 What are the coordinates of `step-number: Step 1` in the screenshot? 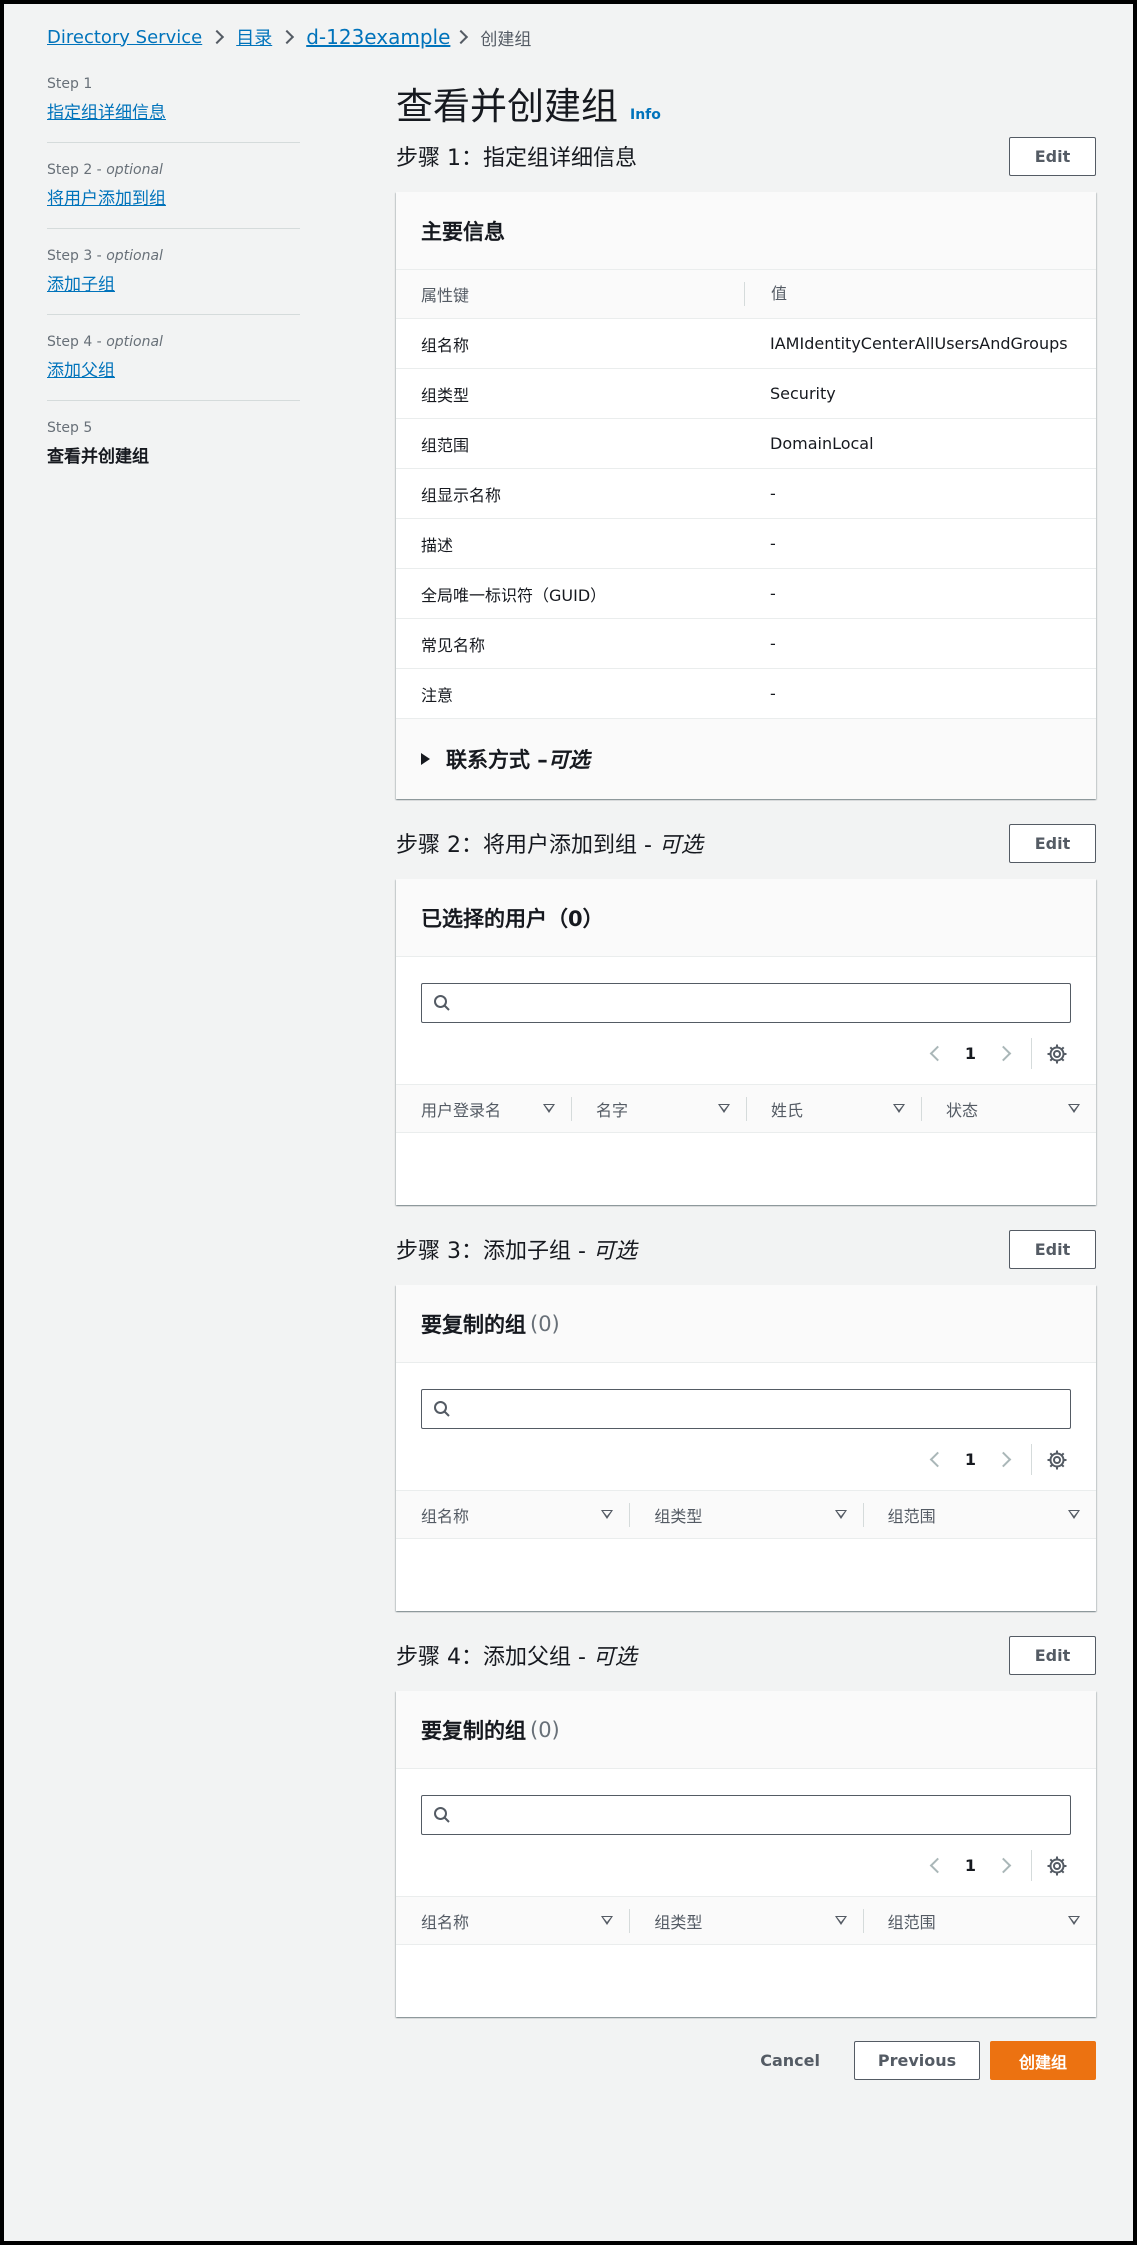 It's located at (70, 84).